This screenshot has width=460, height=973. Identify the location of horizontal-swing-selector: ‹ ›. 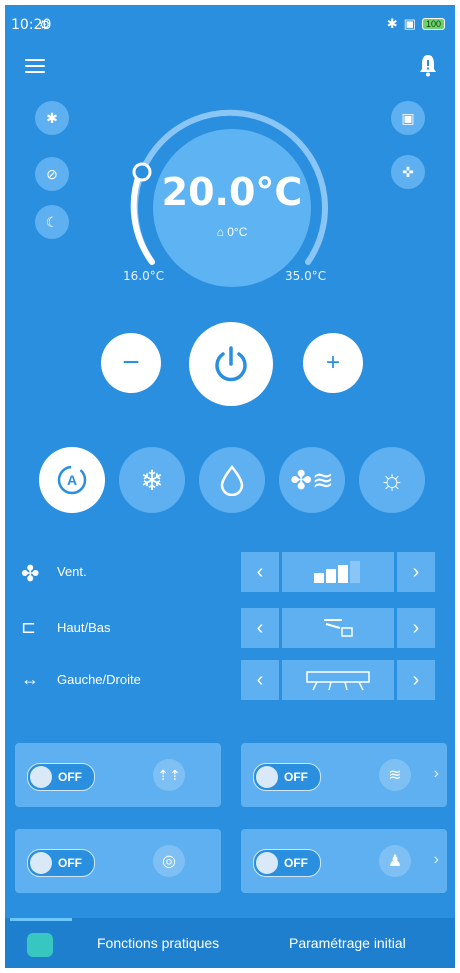
(338, 680).